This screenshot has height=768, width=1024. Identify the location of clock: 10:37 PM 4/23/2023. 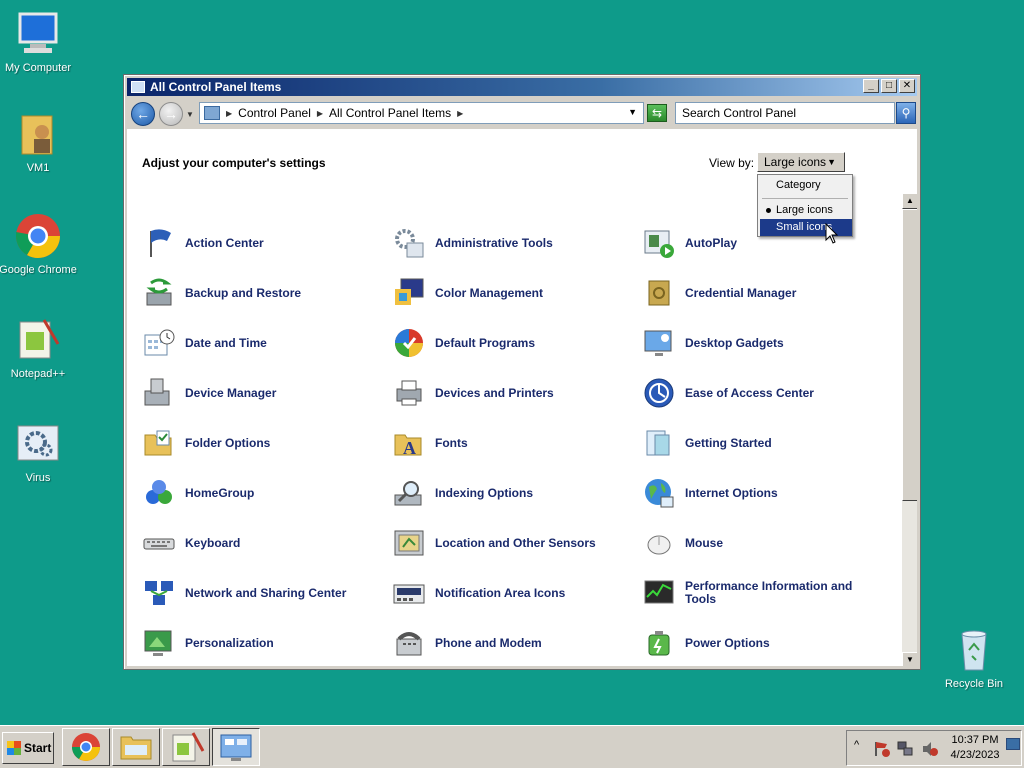
(975, 748).